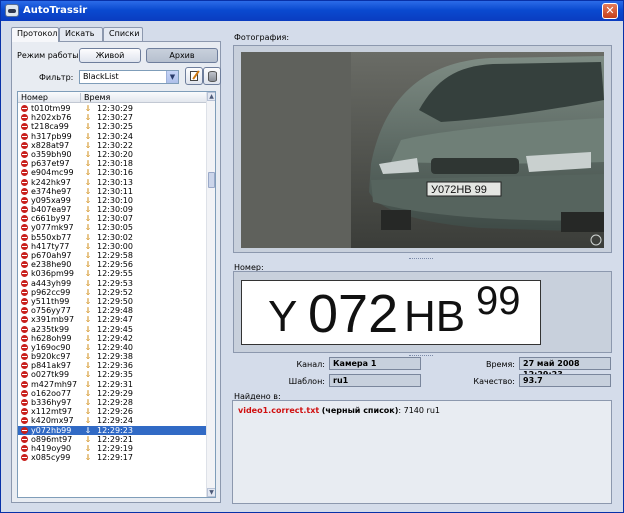 The image size is (624, 513). I want to click on table-row: h419oy90 ⇓ 12:29:19, so click(112, 448).